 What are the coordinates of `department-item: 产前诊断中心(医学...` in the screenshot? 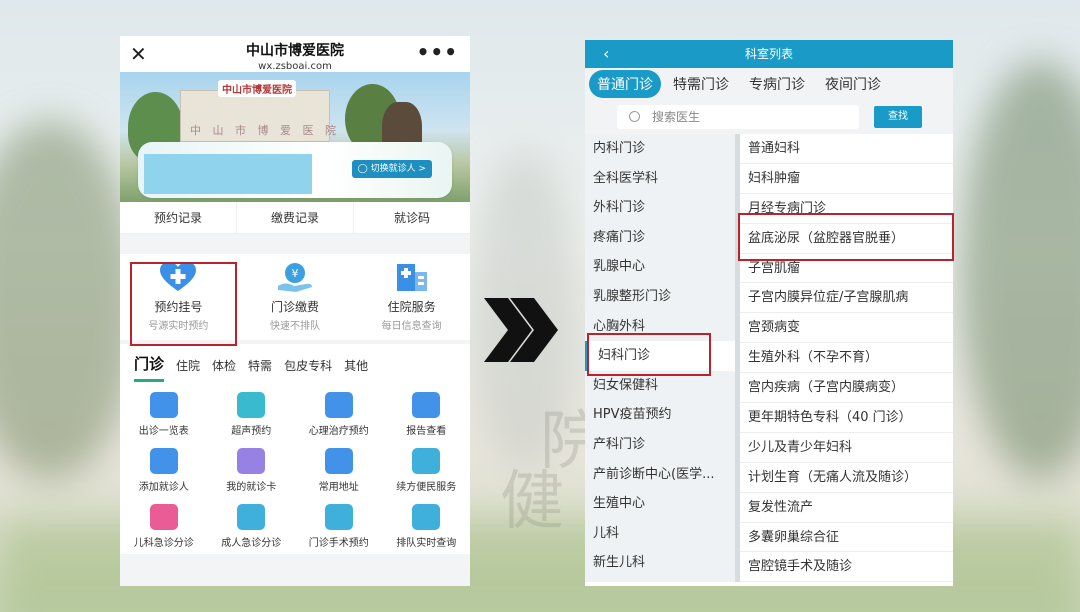 It's located at (660, 475).